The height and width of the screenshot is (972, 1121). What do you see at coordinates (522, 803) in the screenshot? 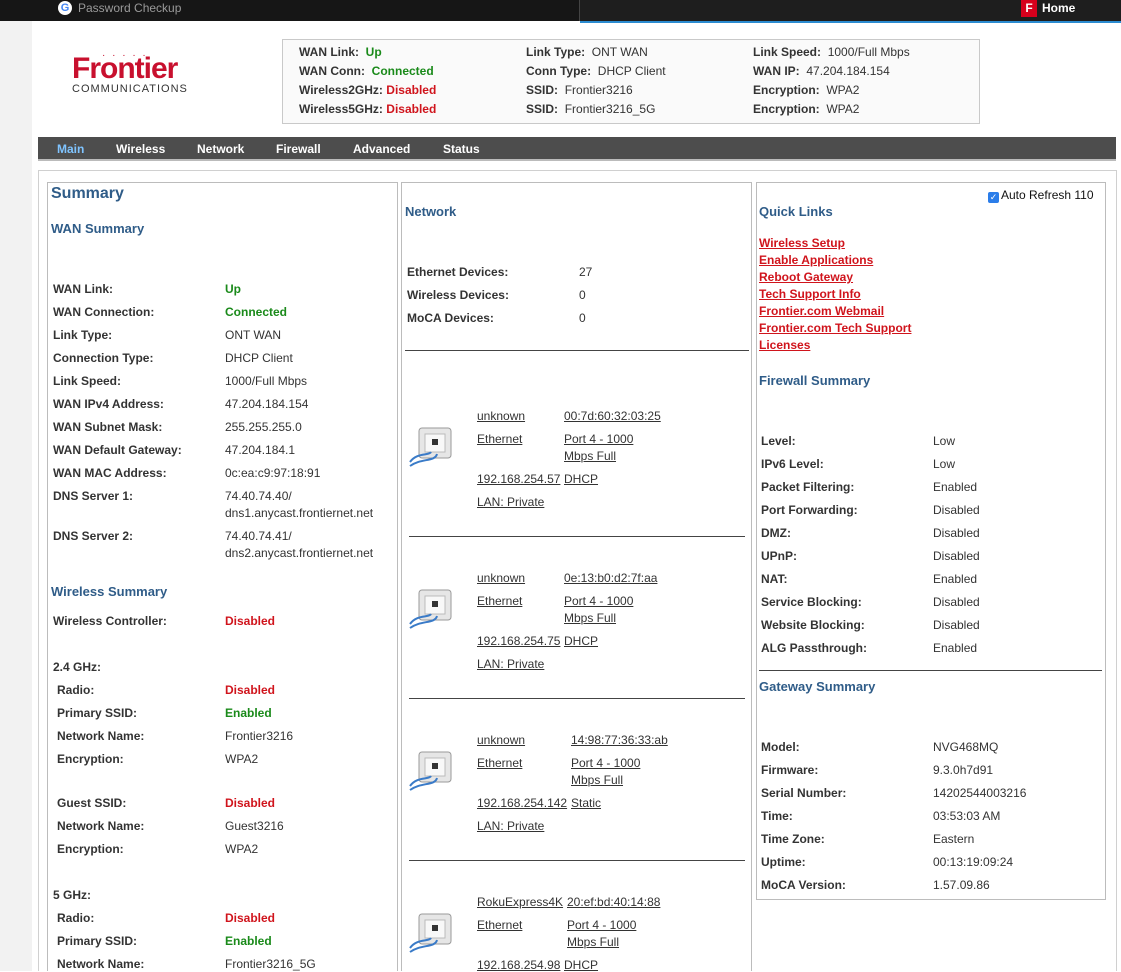
I see `device-ip: 192.168.254.142` at bounding box center [522, 803].